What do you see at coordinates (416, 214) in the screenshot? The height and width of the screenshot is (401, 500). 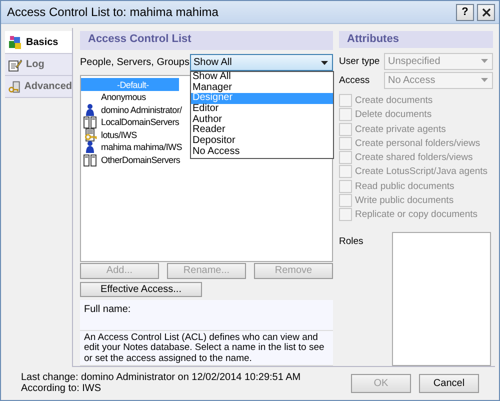 I see `checkbox-label: Replicate or copy documents` at bounding box center [416, 214].